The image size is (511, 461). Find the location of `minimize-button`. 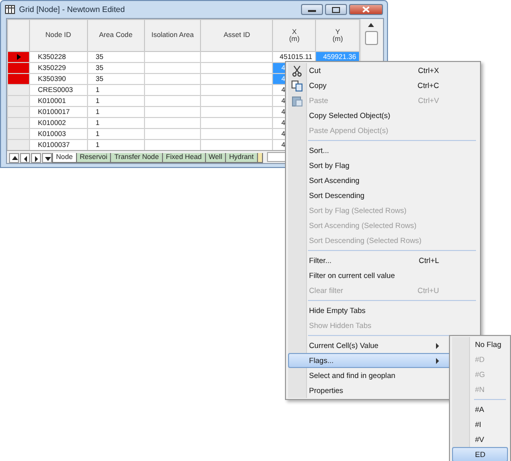

minimize-button is located at coordinates (312, 9).